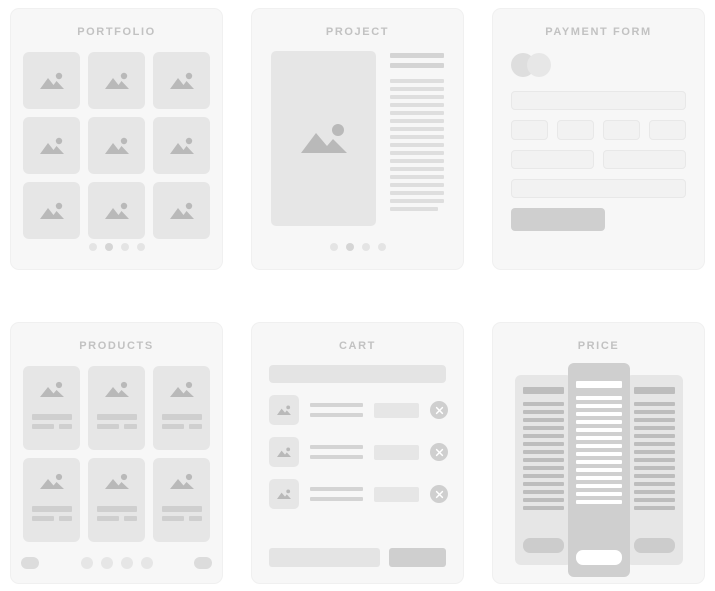 The image size is (715, 591). I want to click on cart-item-thumbnail, so click(284, 410).